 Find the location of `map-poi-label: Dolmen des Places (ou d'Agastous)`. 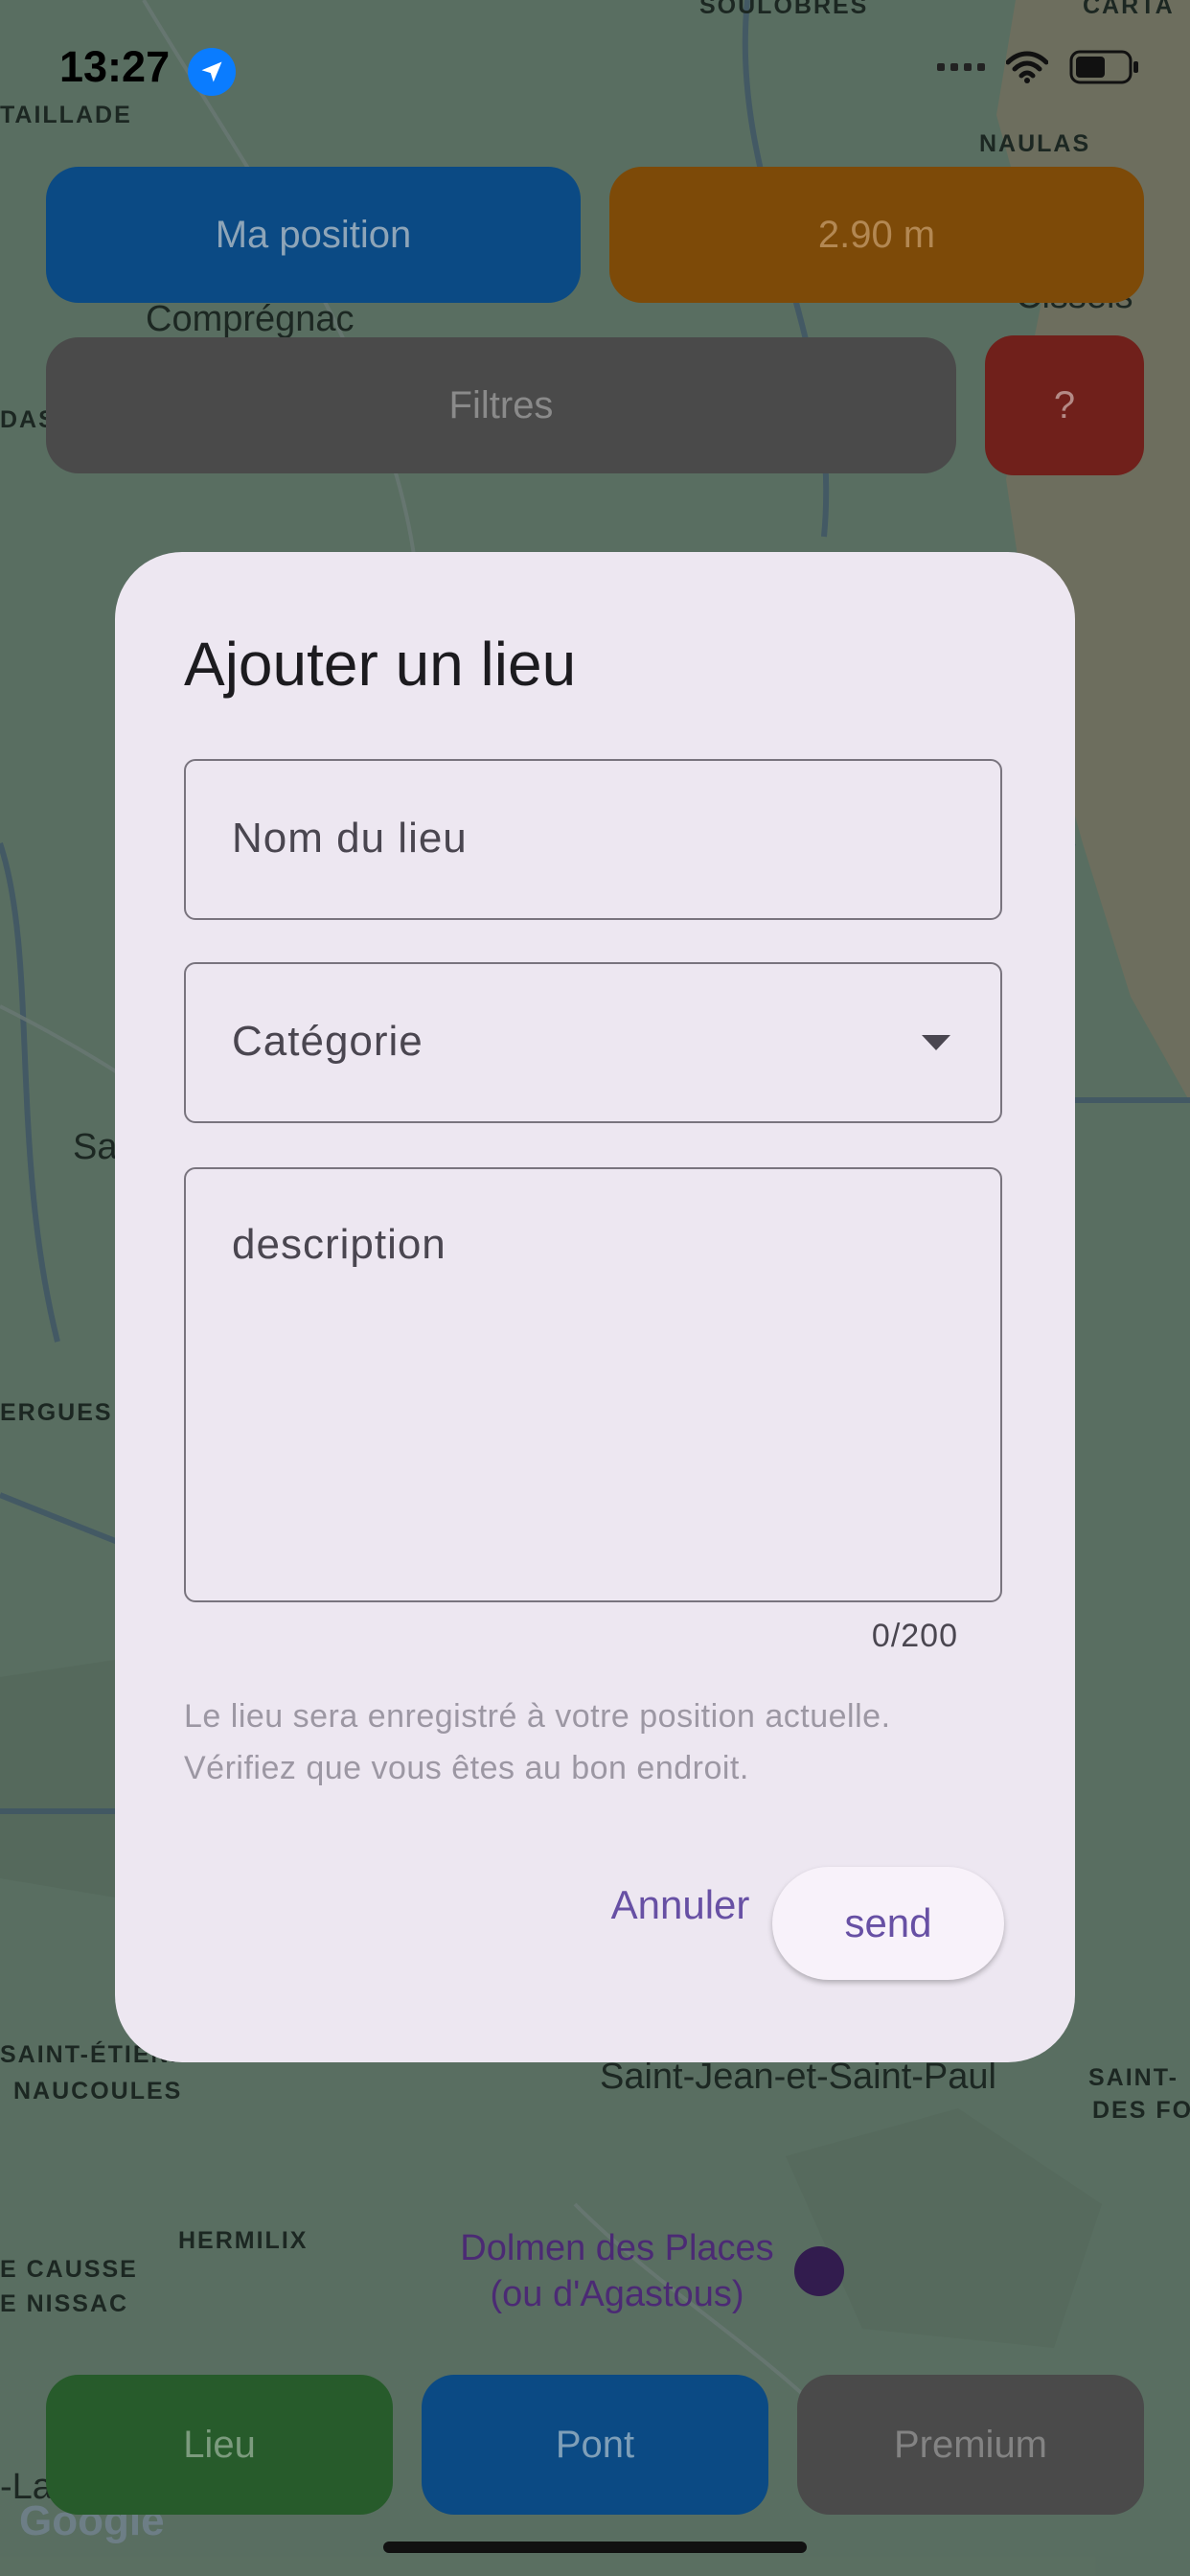

map-poi-label: Dolmen des Places (ou d'Agastous) is located at coordinates (617, 2271).